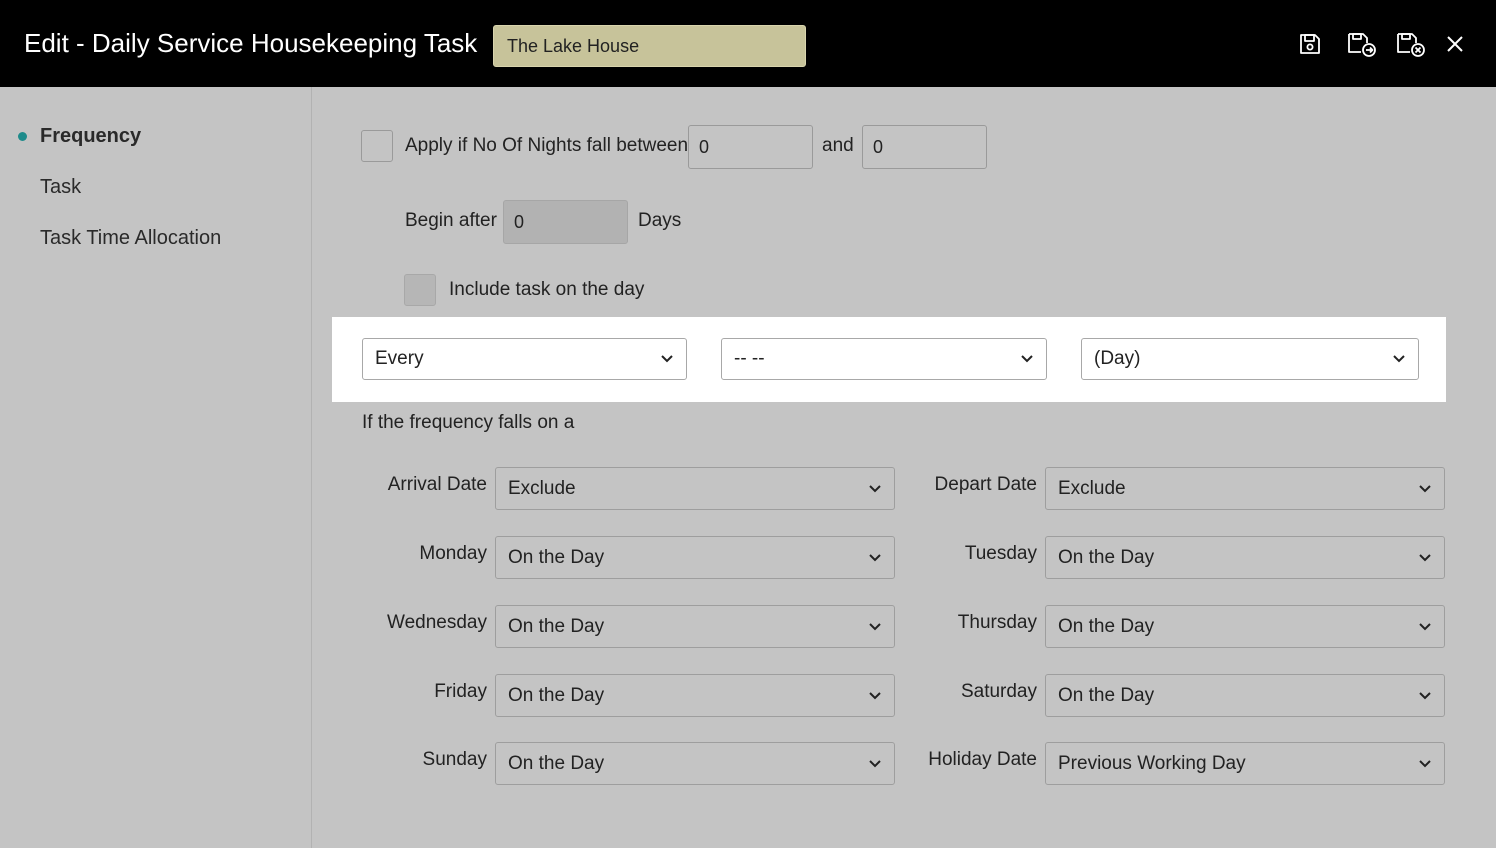 This screenshot has height=848, width=1496. What do you see at coordinates (649, 46) in the screenshot?
I see `property-selector: The Lake House` at bounding box center [649, 46].